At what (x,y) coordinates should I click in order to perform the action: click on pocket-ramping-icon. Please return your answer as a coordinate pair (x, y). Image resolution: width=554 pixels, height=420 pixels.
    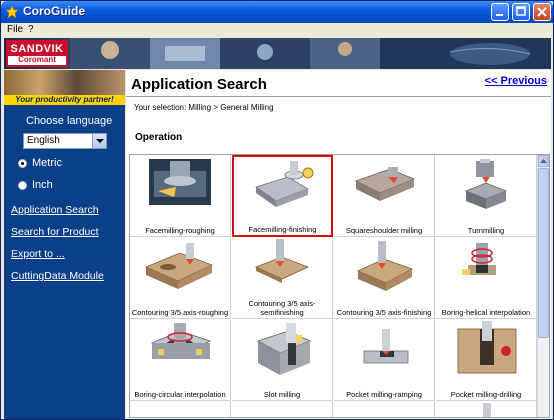
    Looking at the image, I should click on (386, 346).